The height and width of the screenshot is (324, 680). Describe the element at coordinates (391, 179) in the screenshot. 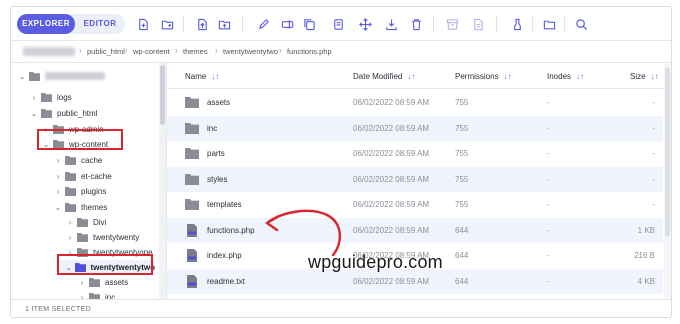

I see `file-date: 06/02/2022 08:59 AM` at that location.